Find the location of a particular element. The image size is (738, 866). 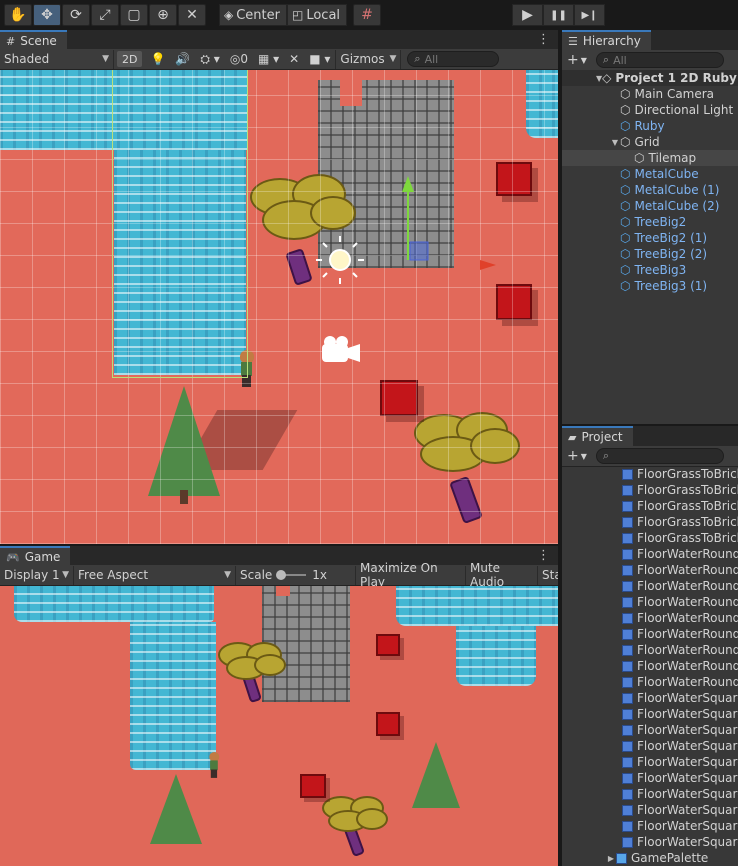

step-icon: ▶❙ is located at coordinates (589, 15).